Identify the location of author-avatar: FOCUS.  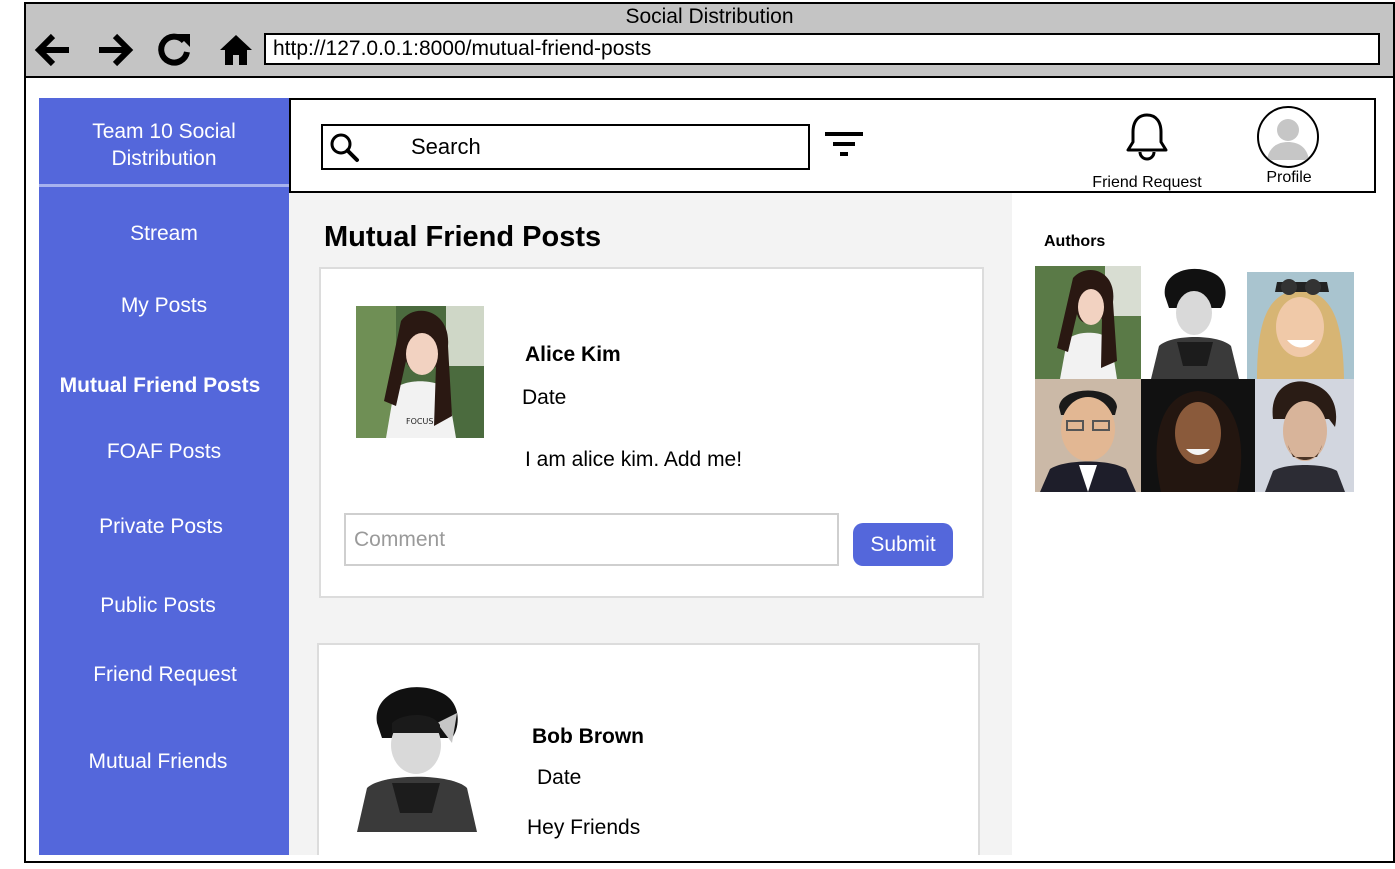
(420, 372).